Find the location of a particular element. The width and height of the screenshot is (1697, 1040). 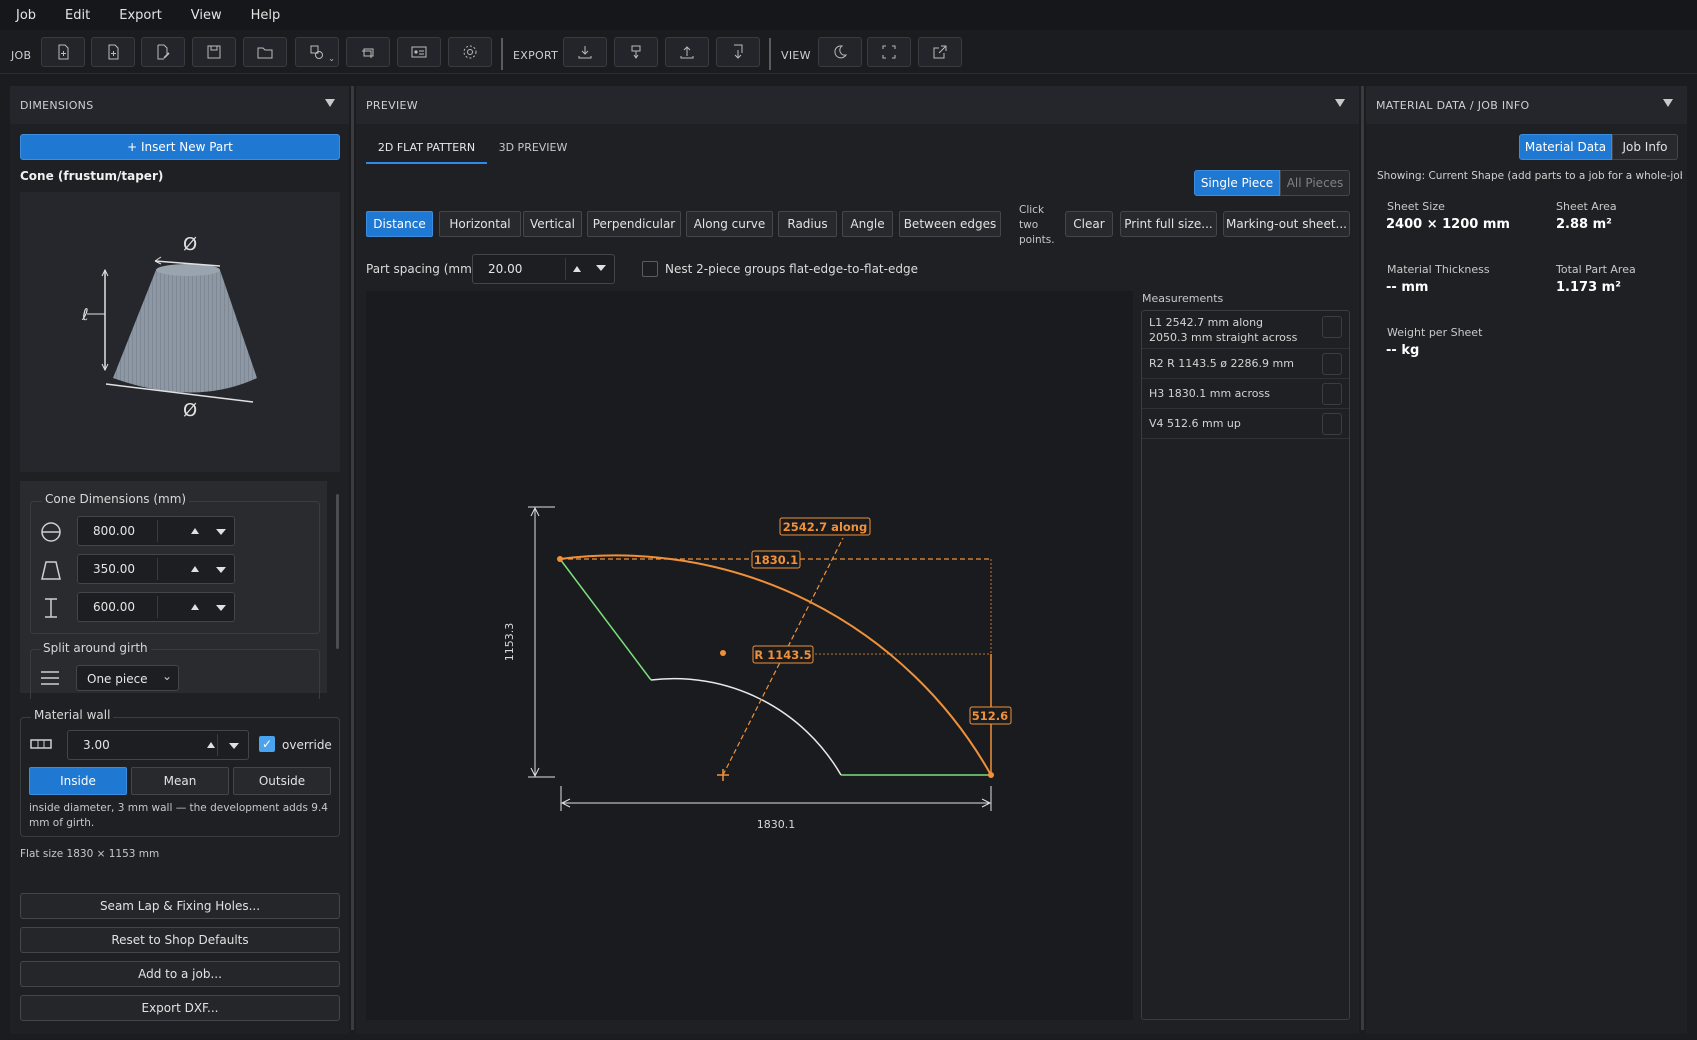

add-file-icon is located at coordinates (113, 52).